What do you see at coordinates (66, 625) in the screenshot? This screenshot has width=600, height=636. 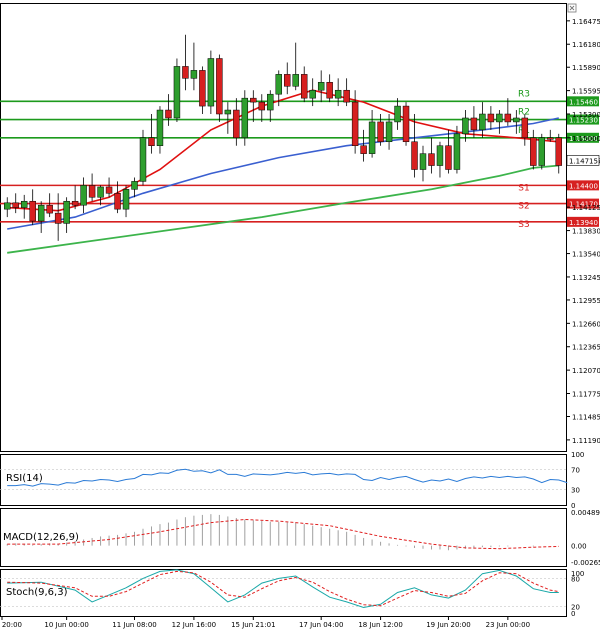 I see `time-axis-tick-label: 10 Jun 00:00` at bounding box center [66, 625].